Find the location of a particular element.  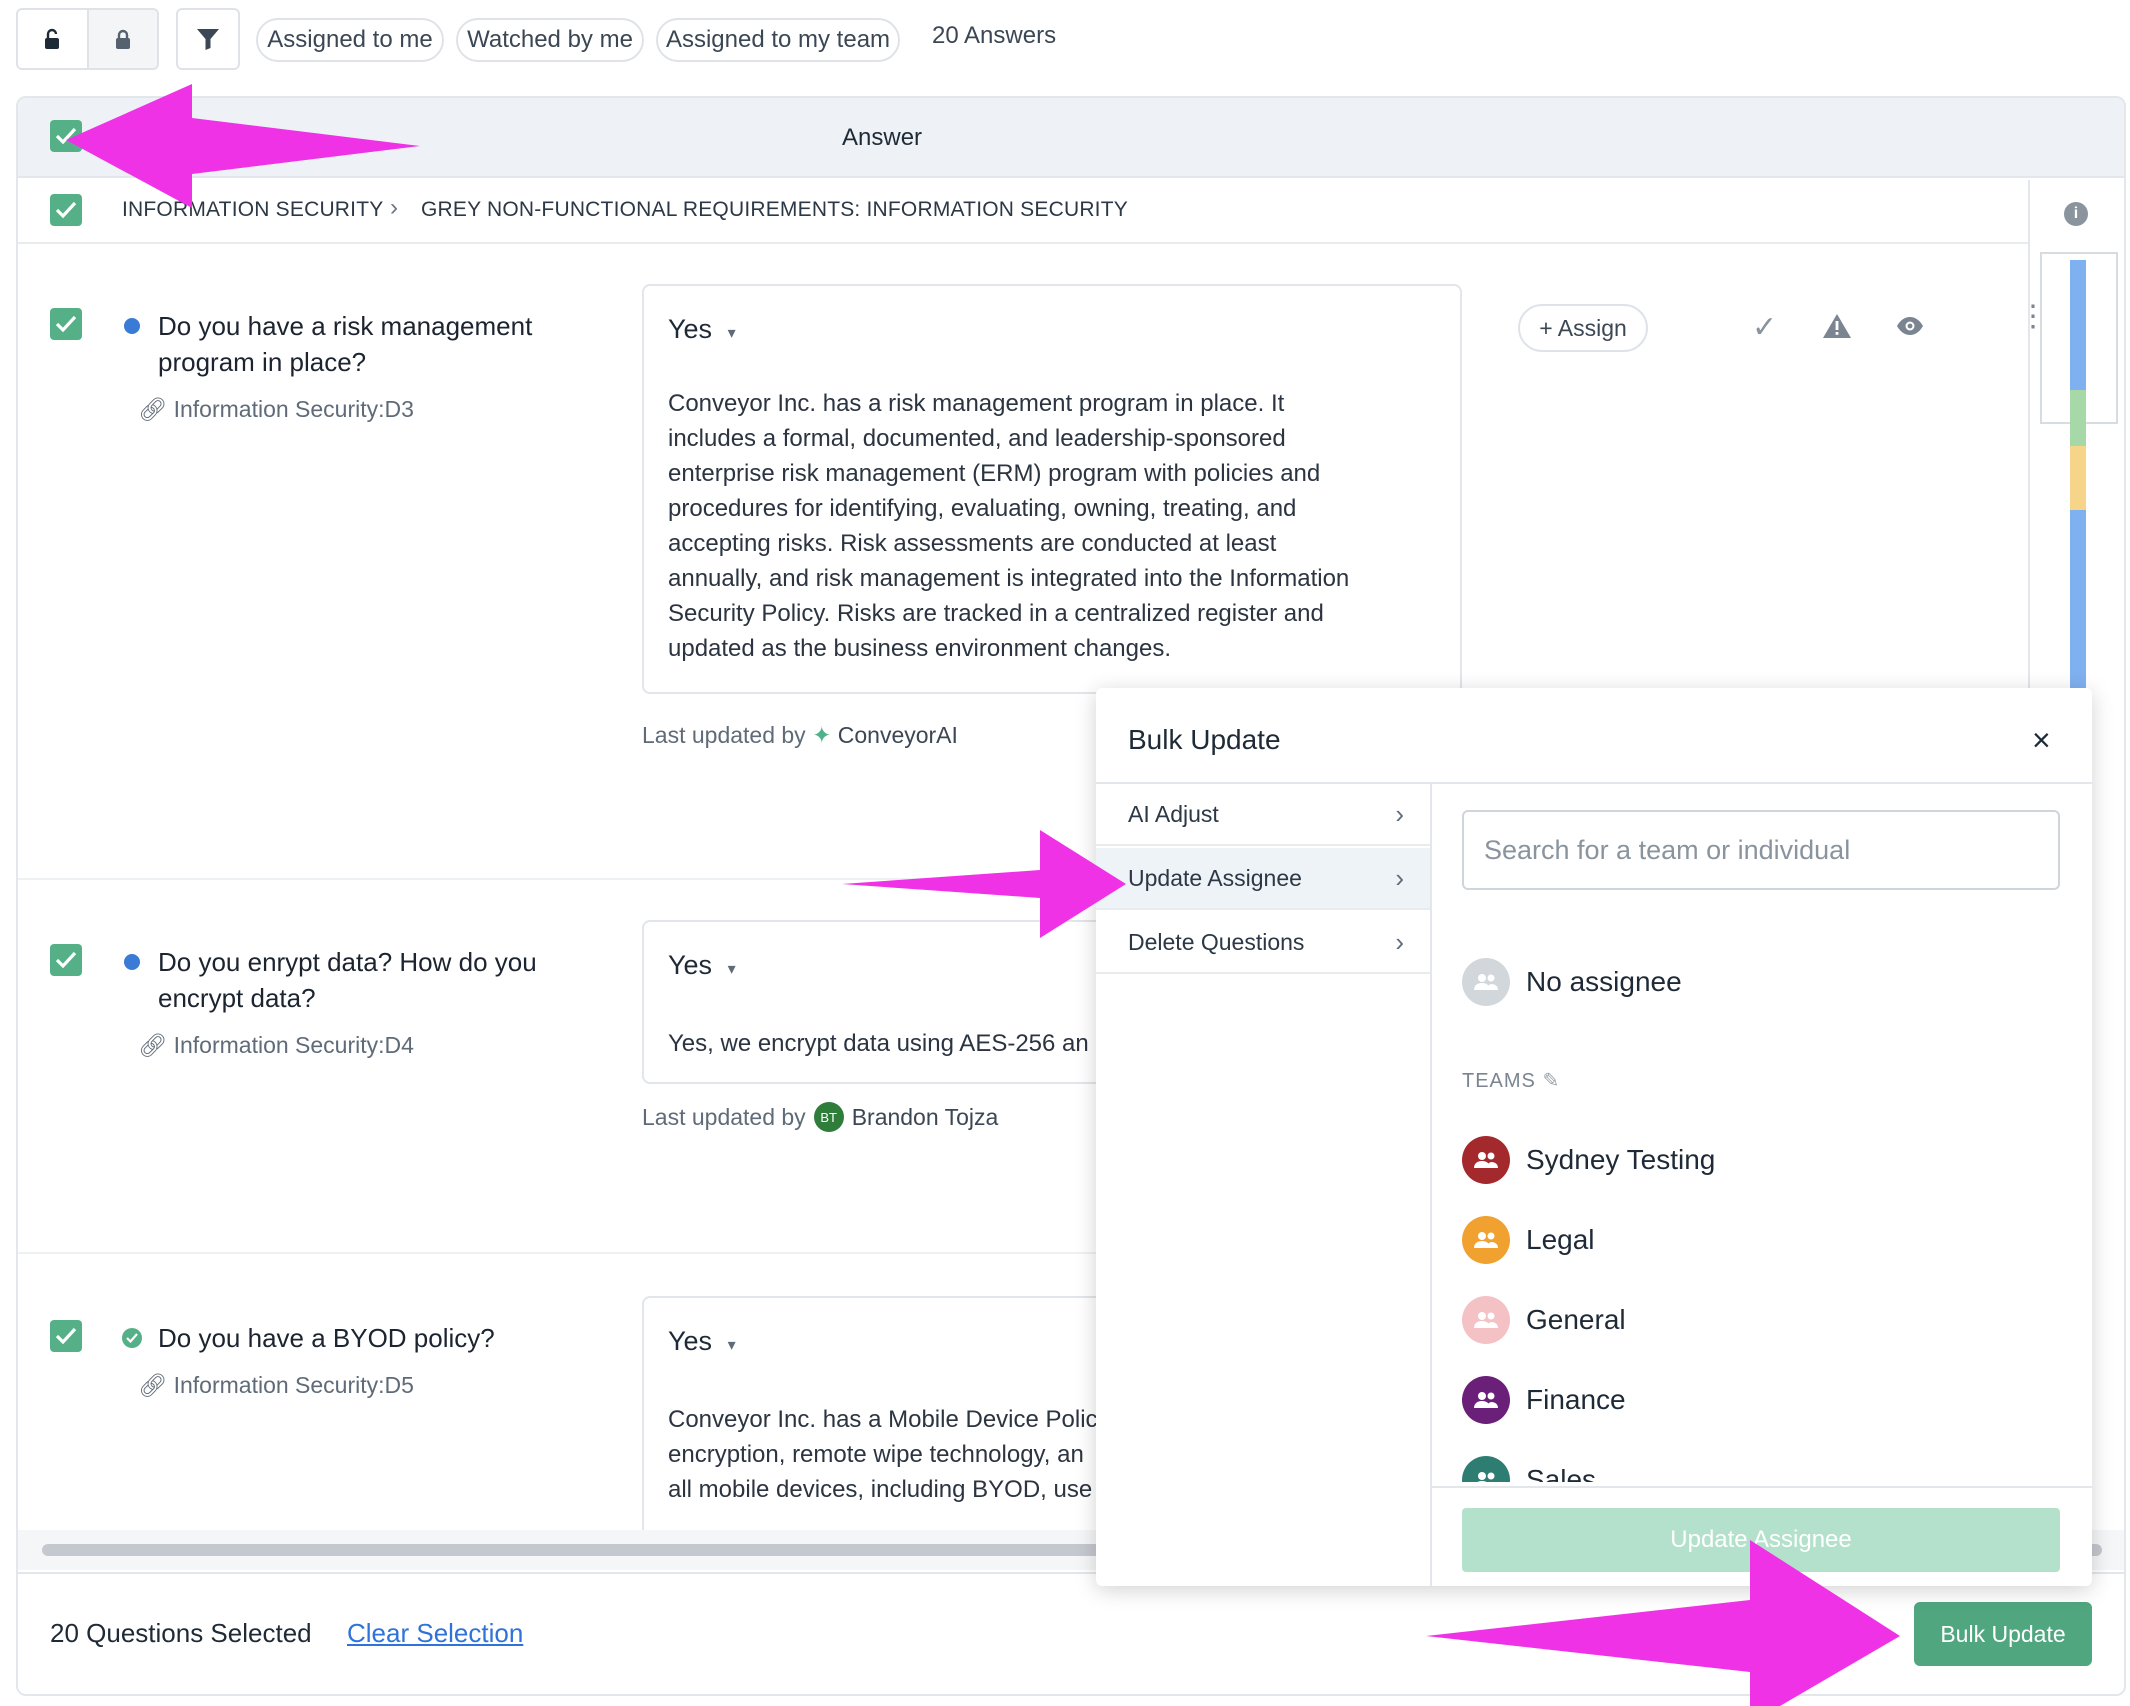

lock-toggle-group is located at coordinates (87, 39).